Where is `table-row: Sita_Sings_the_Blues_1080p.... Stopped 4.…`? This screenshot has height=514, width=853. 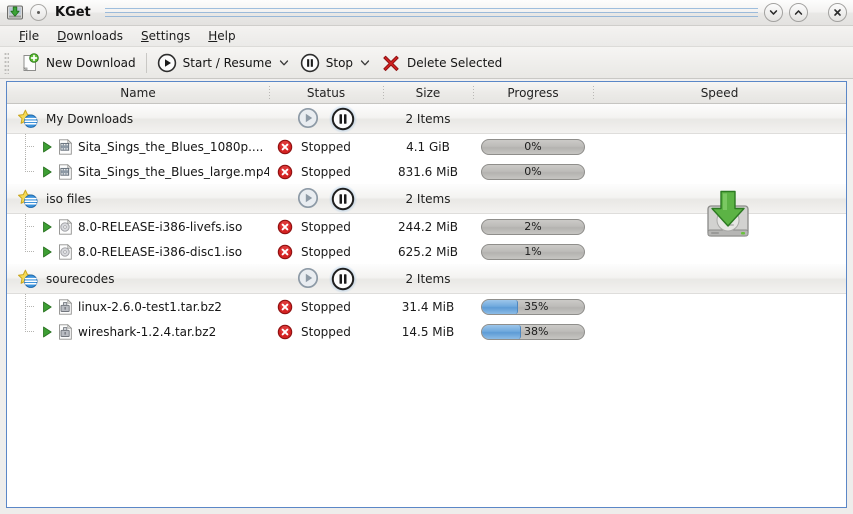 table-row: Sita_Sings_the_Blues_1080p.... Stopped 4.… is located at coordinates (426, 146).